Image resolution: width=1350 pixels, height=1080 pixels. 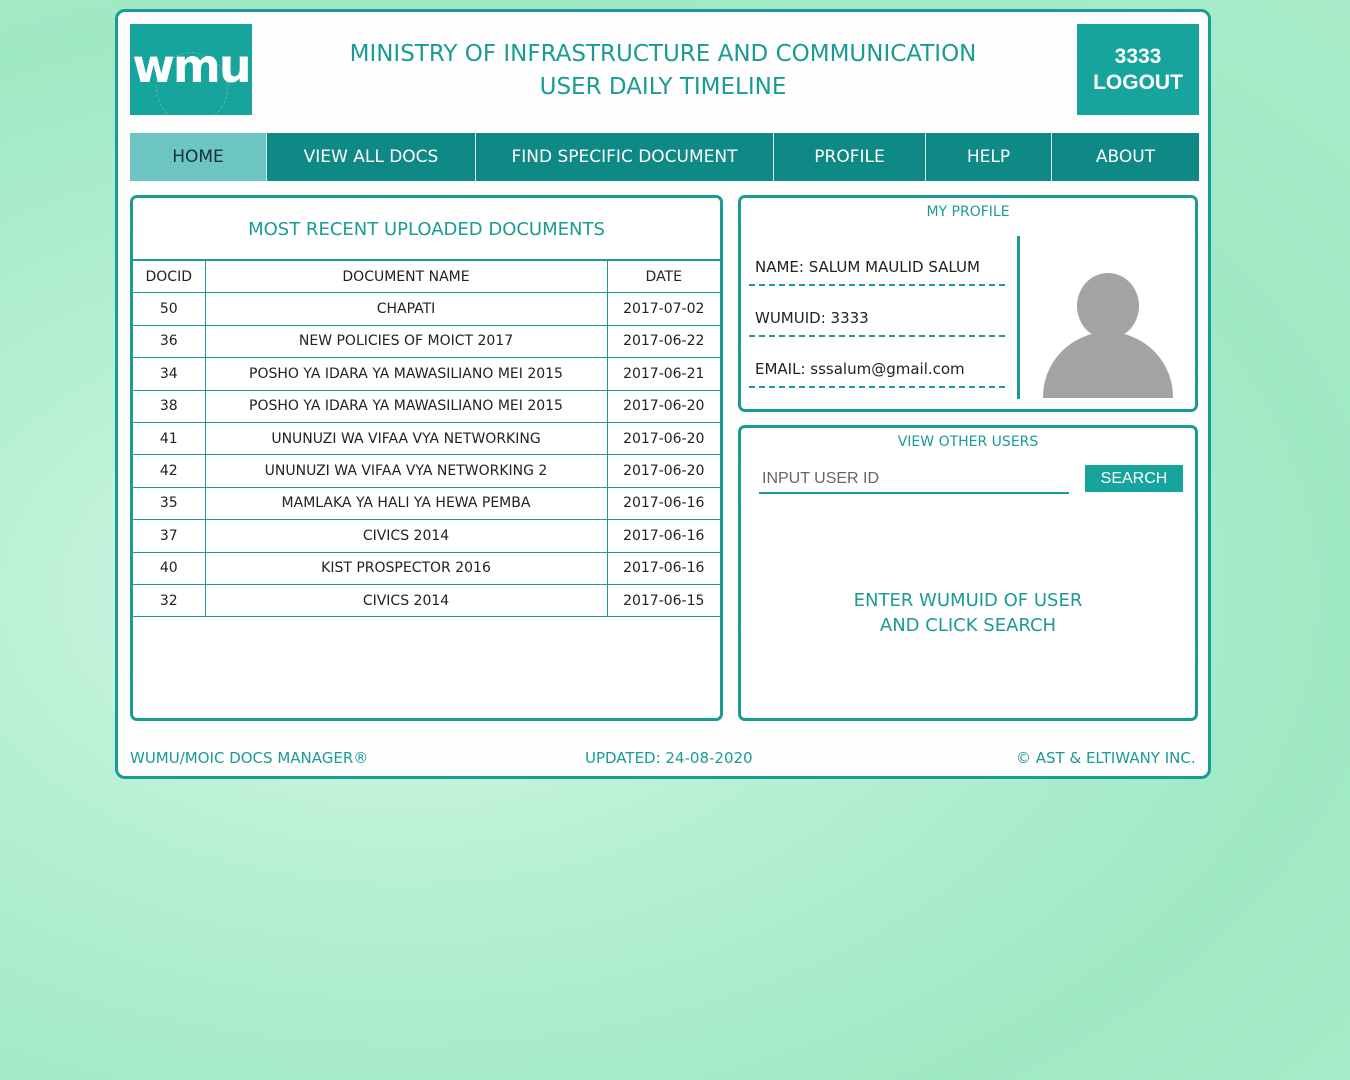 I want to click on search-button: SEARCH, so click(x=1134, y=478).